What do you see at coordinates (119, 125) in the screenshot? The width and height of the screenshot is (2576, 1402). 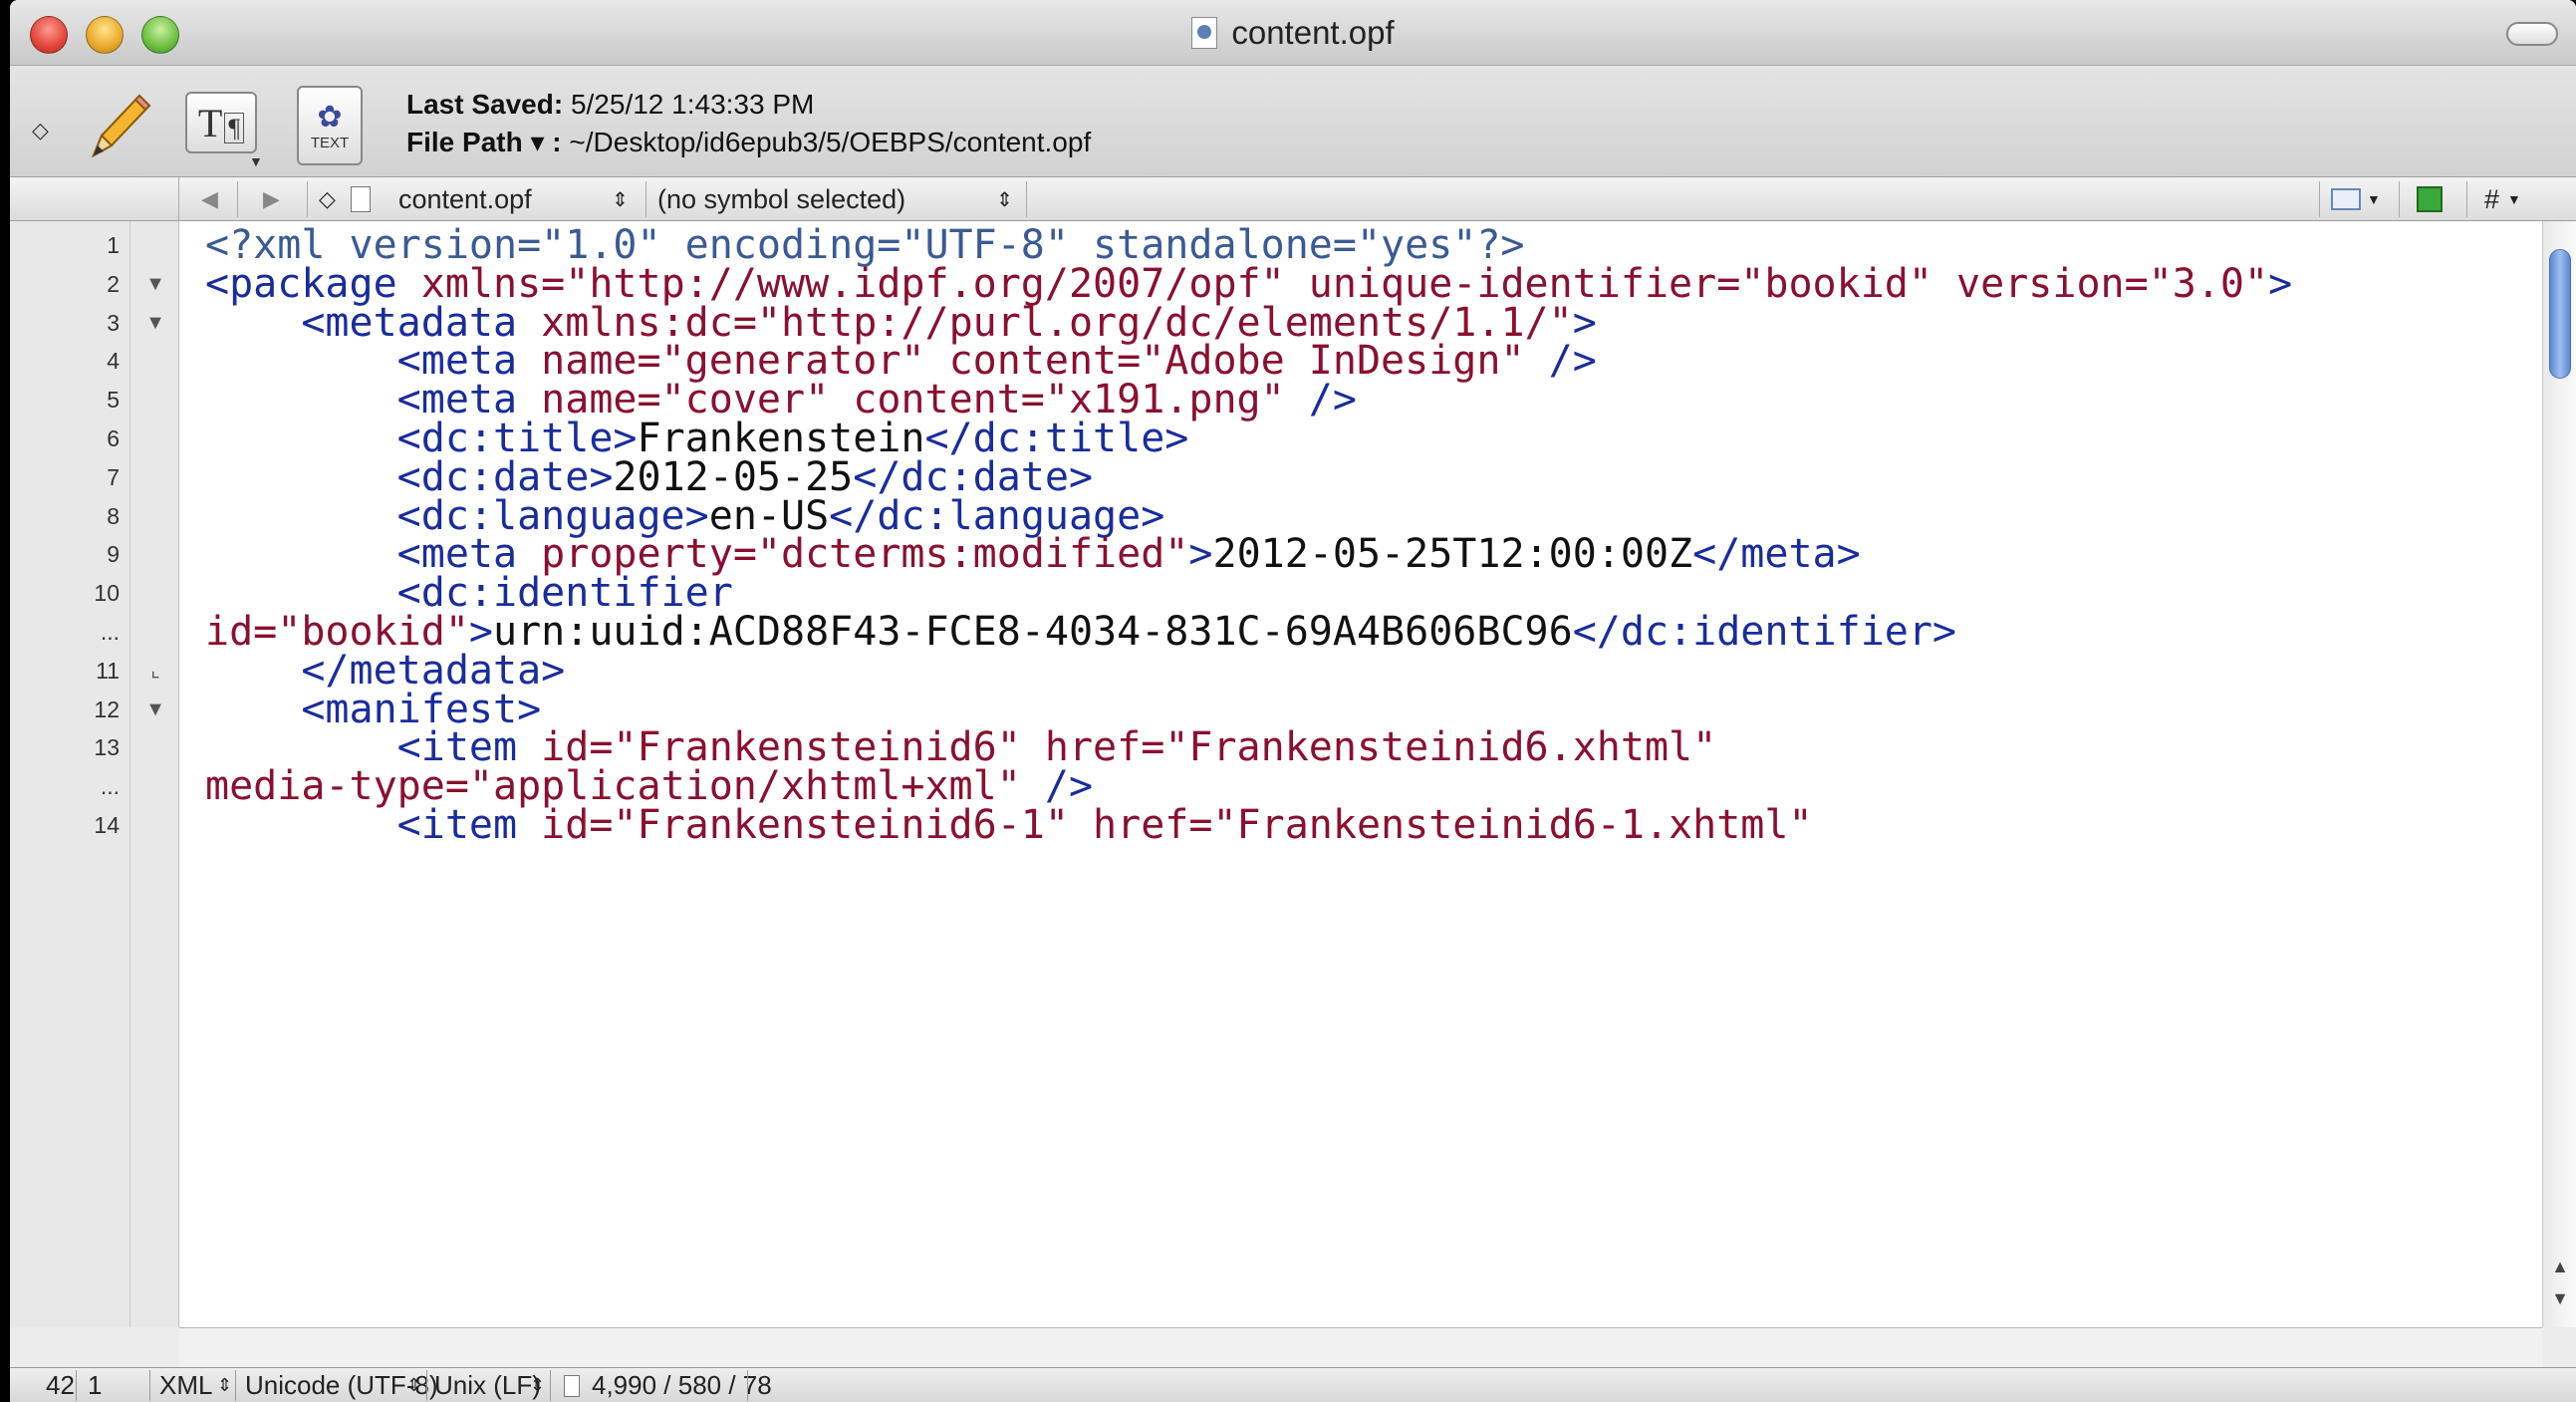 I see `pencil-icon` at bounding box center [119, 125].